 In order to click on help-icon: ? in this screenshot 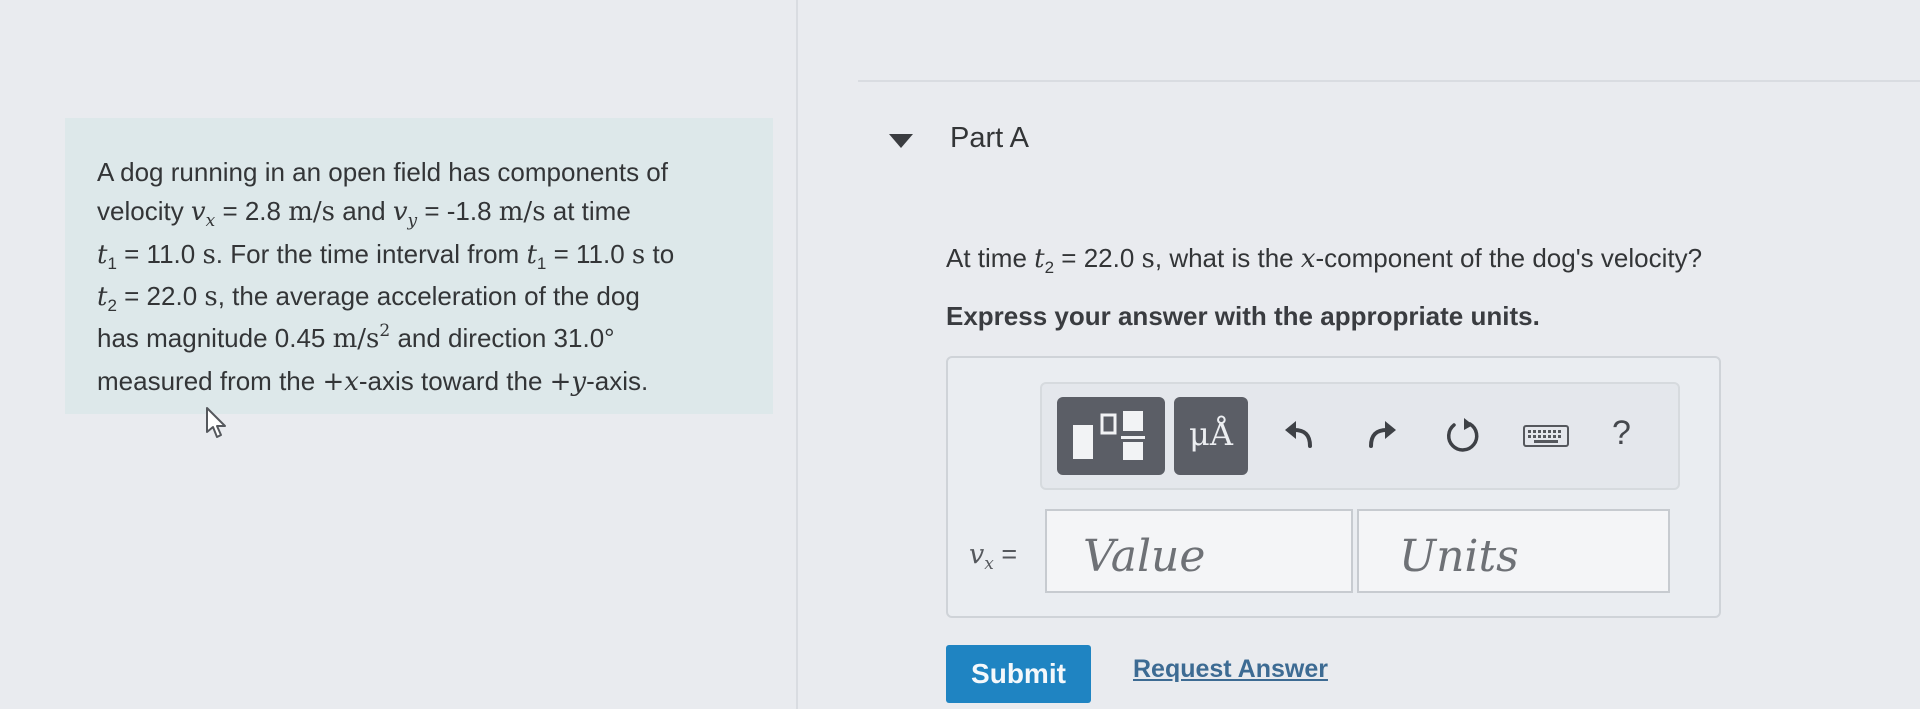, I will do `click(1621, 433)`.